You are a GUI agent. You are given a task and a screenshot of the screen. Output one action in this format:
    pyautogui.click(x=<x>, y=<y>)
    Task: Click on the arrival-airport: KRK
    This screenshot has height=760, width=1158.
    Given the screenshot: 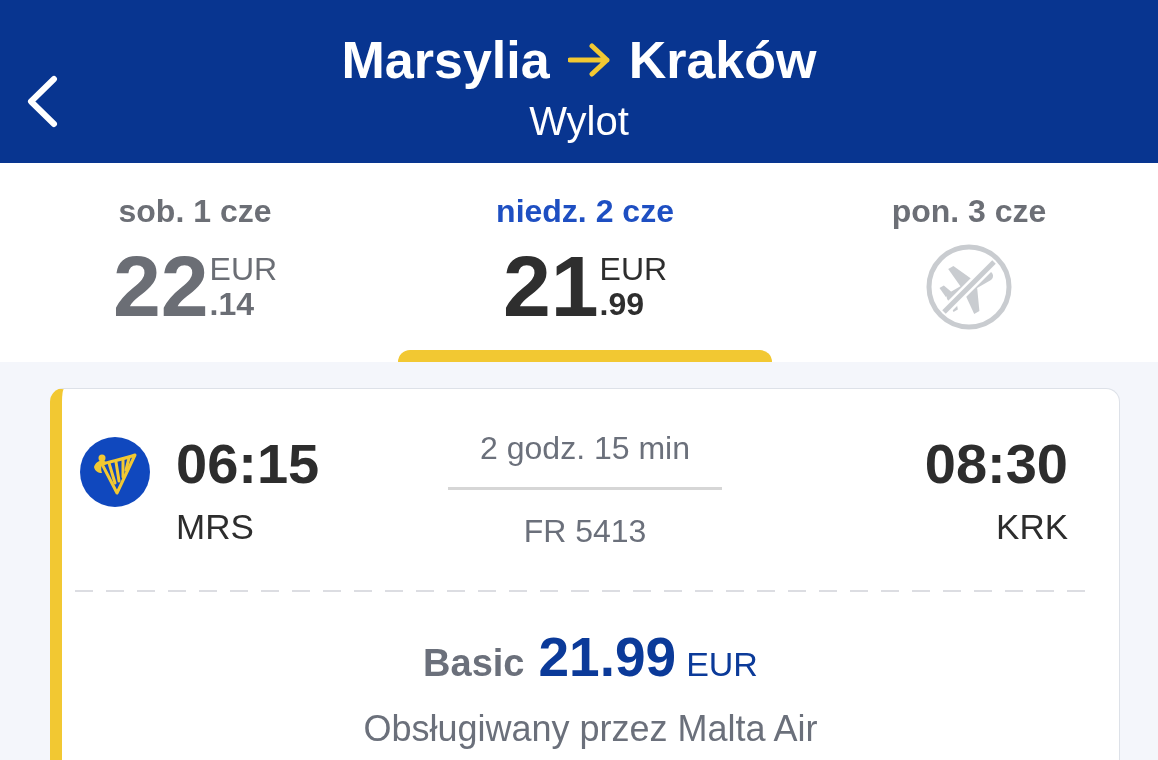 What is the action you would take?
    pyautogui.click(x=1032, y=526)
    